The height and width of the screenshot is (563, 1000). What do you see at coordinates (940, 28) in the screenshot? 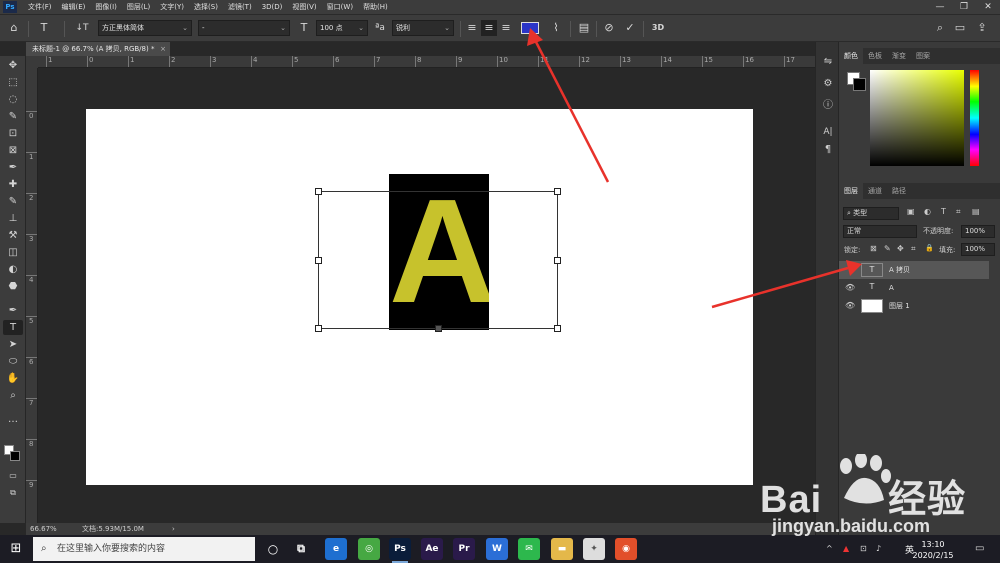
I see `search-icon: ⌕` at bounding box center [940, 28].